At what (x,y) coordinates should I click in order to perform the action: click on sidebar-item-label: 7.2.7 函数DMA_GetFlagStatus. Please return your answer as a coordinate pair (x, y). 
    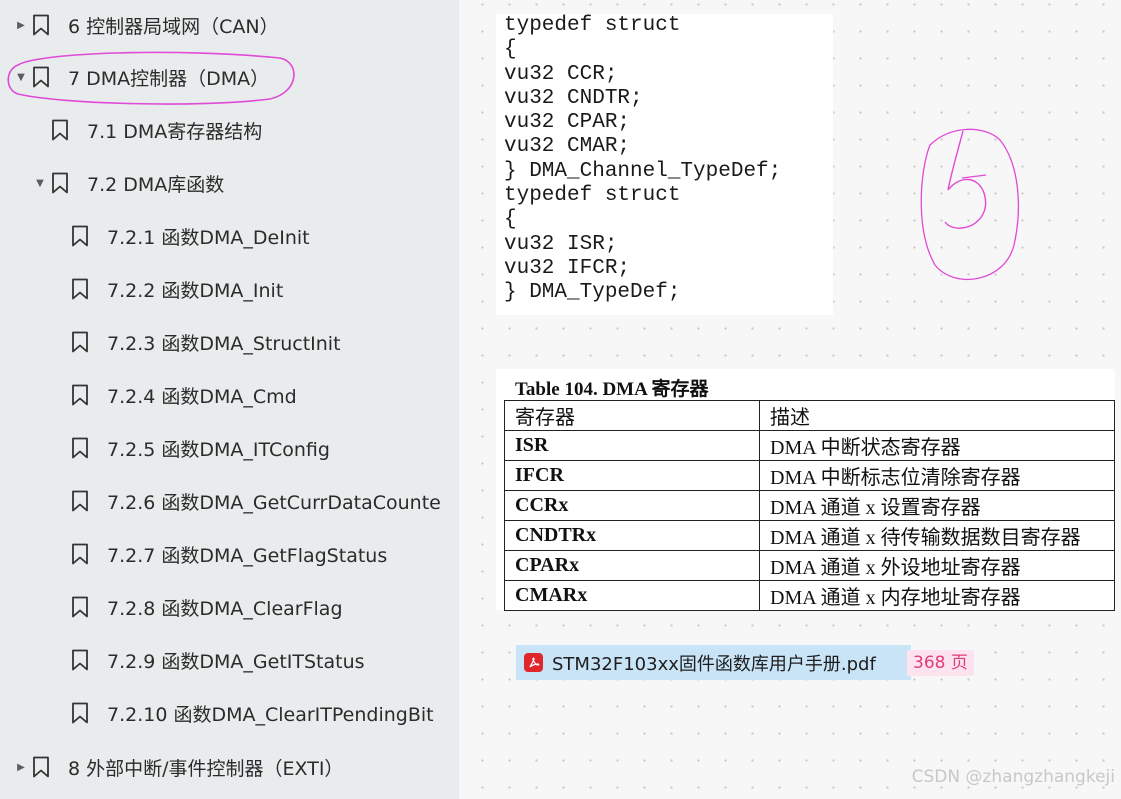
    Looking at the image, I should click on (247, 555).